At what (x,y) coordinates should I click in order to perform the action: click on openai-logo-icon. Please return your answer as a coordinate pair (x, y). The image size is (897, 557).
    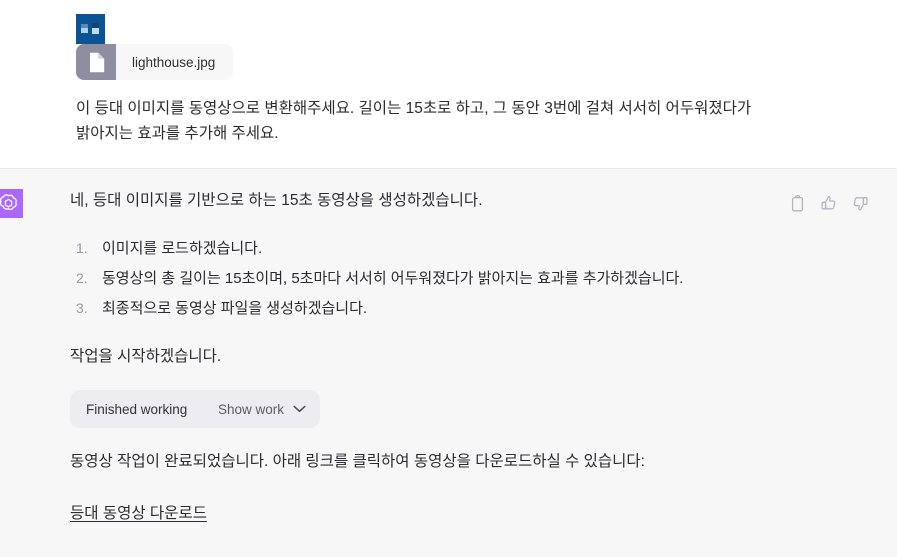
    Looking at the image, I should click on (11, 204).